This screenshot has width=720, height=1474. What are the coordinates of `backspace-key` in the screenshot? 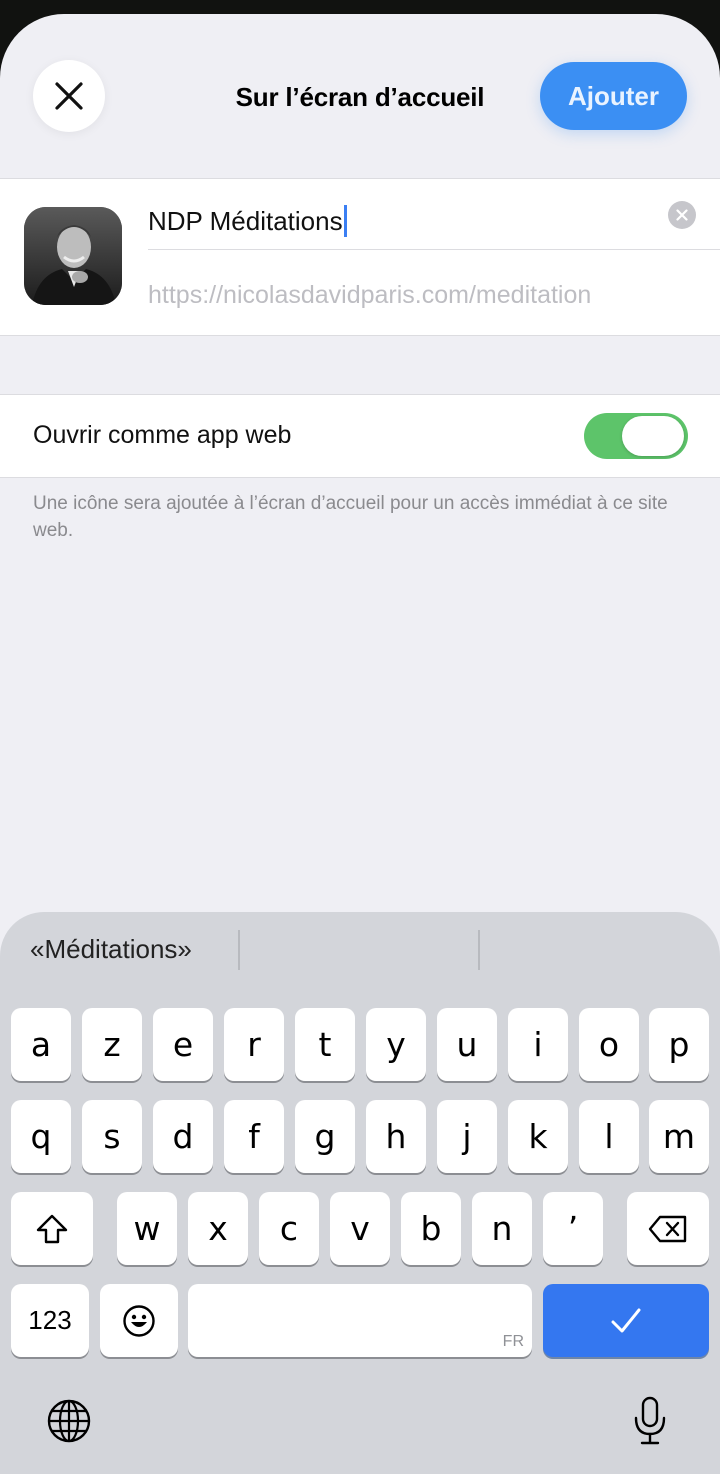 It's located at (668, 1228).